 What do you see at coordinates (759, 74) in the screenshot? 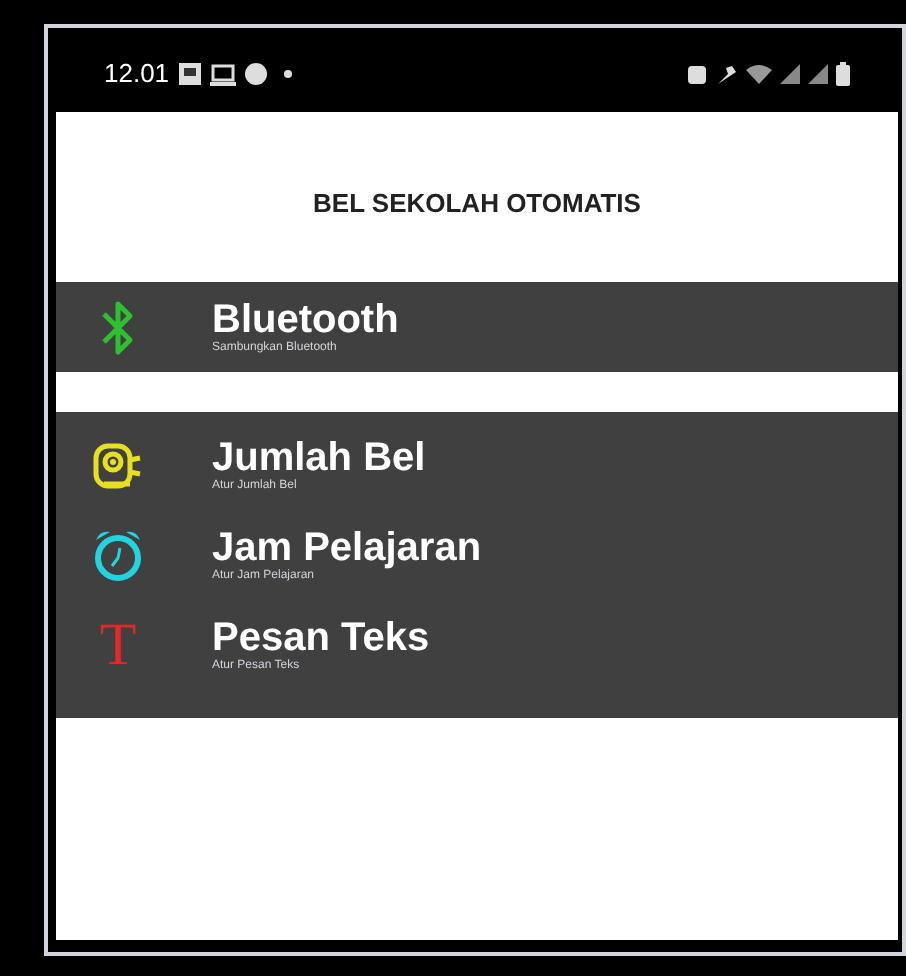
I see `wifi-icon` at bounding box center [759, 74].